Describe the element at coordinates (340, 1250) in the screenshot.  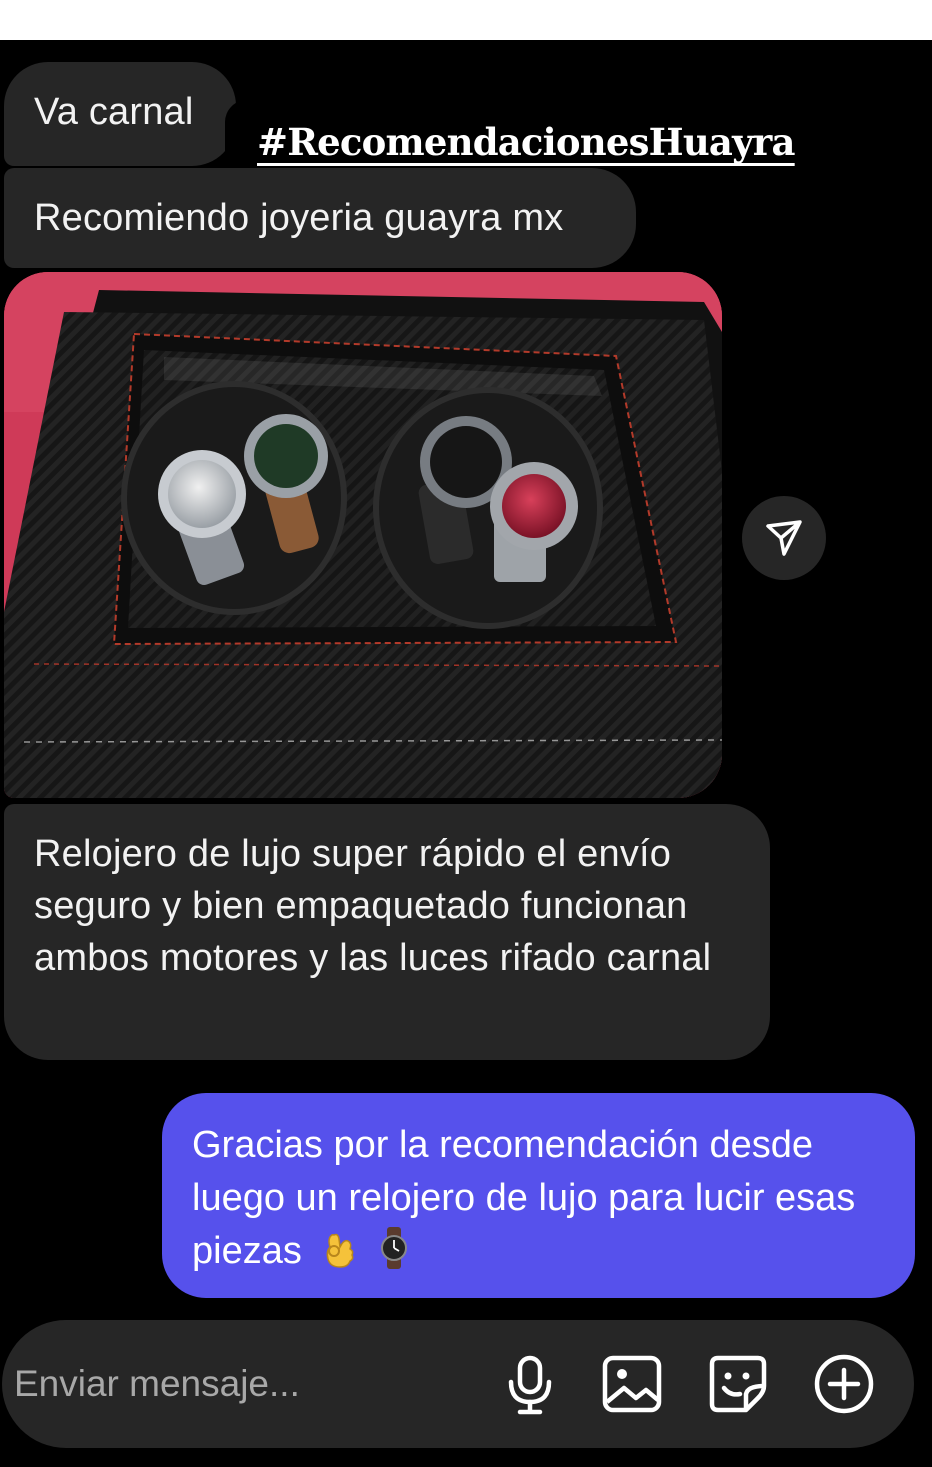
I see `ok-hand-emoji` at that location.